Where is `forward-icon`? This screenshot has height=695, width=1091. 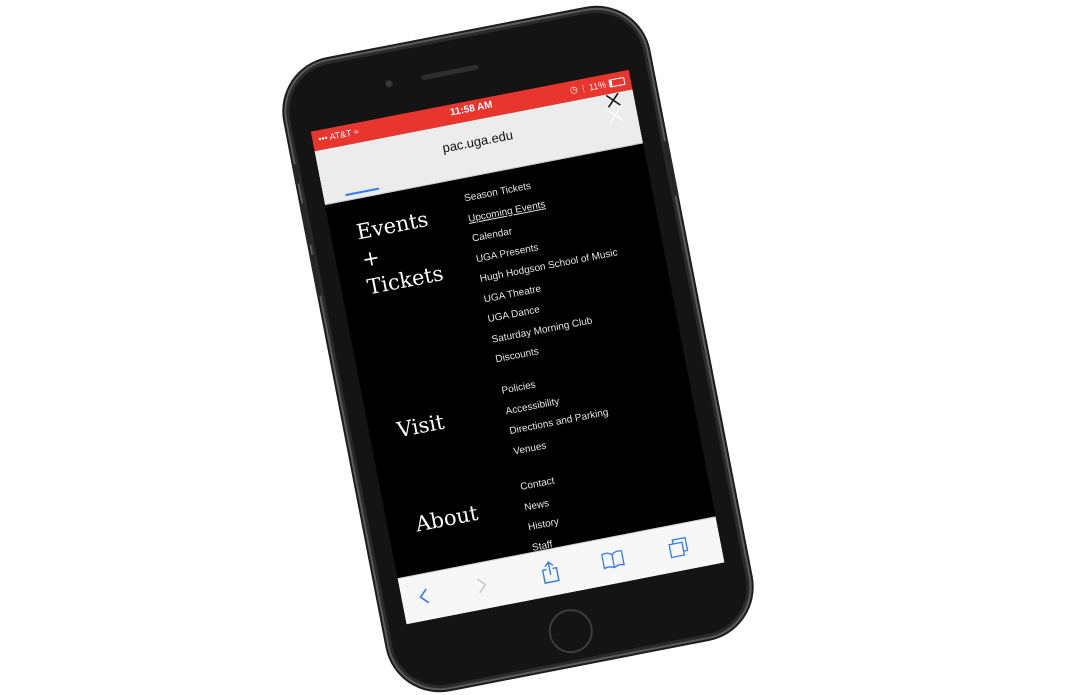
forward-icon is located at coordinates (483, 587).